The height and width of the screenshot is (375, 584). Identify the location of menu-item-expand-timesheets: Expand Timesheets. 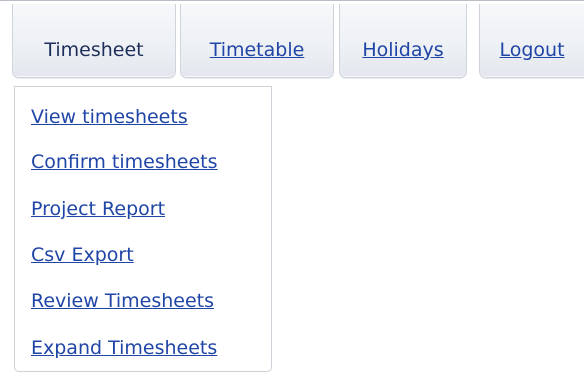
(124, 348).